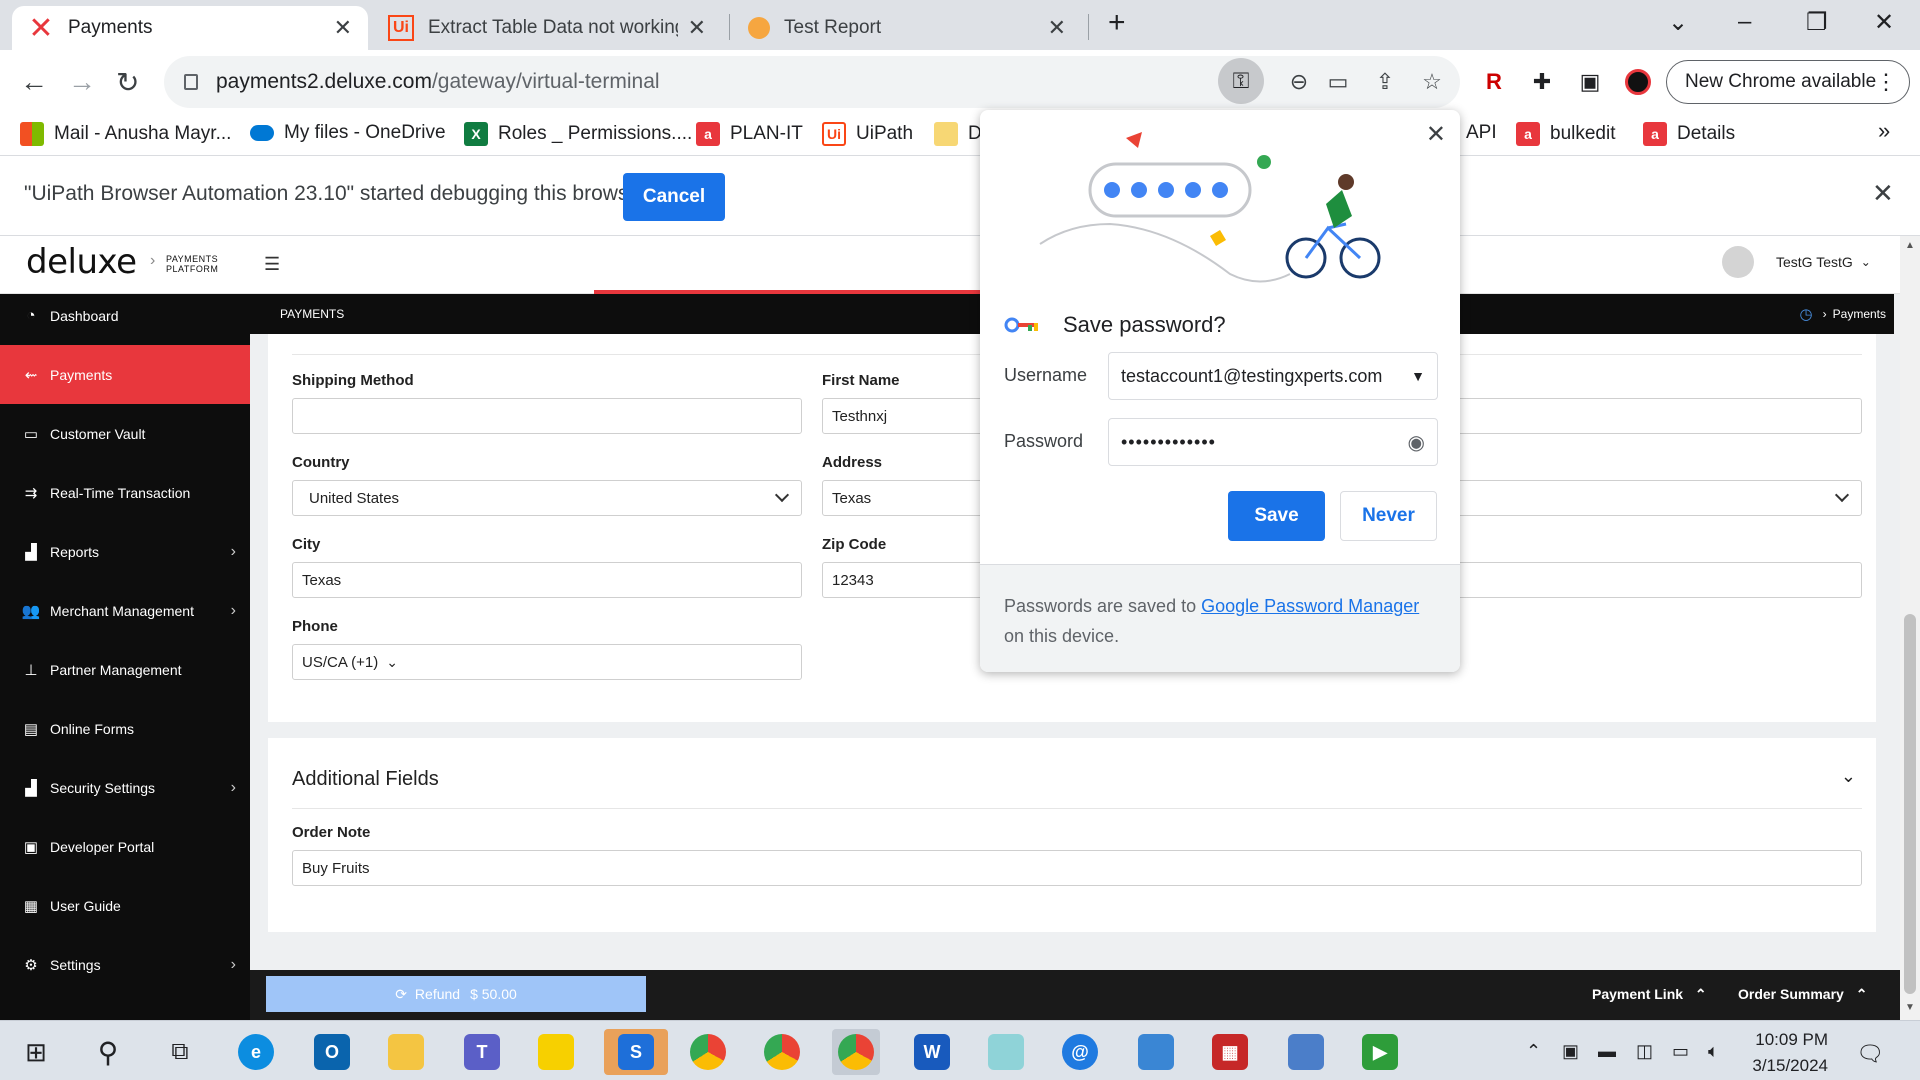 This screenshot has height=1080, width=1920. I want to click on file-explorer-icon, so click(406, 1052).